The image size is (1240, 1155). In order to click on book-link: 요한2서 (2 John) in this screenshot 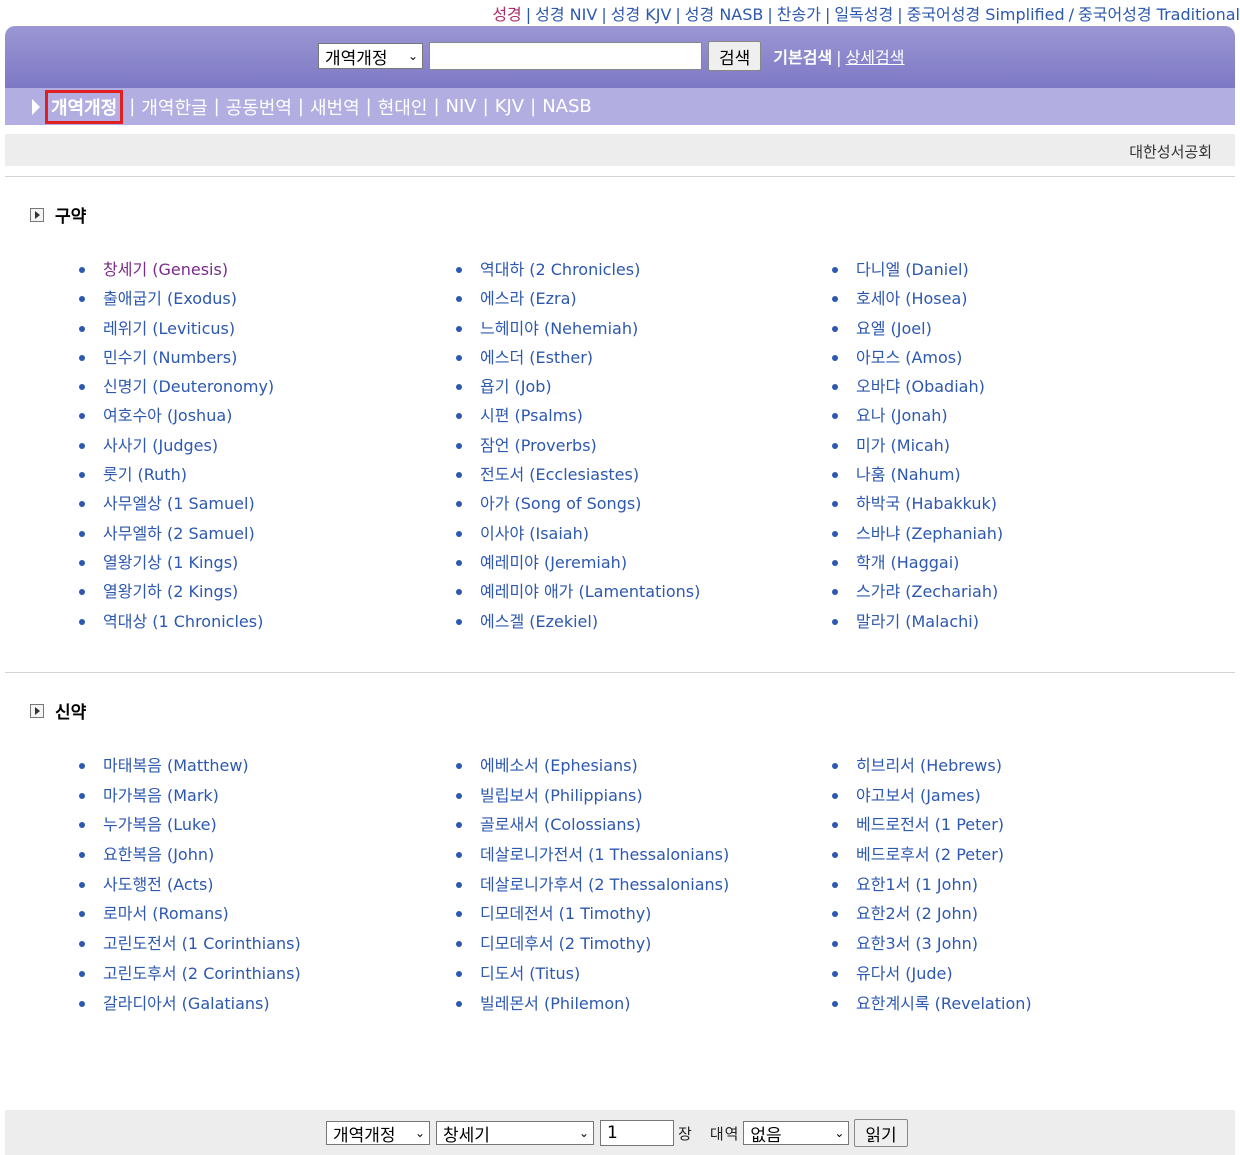, I will do `click(932, 917)`.